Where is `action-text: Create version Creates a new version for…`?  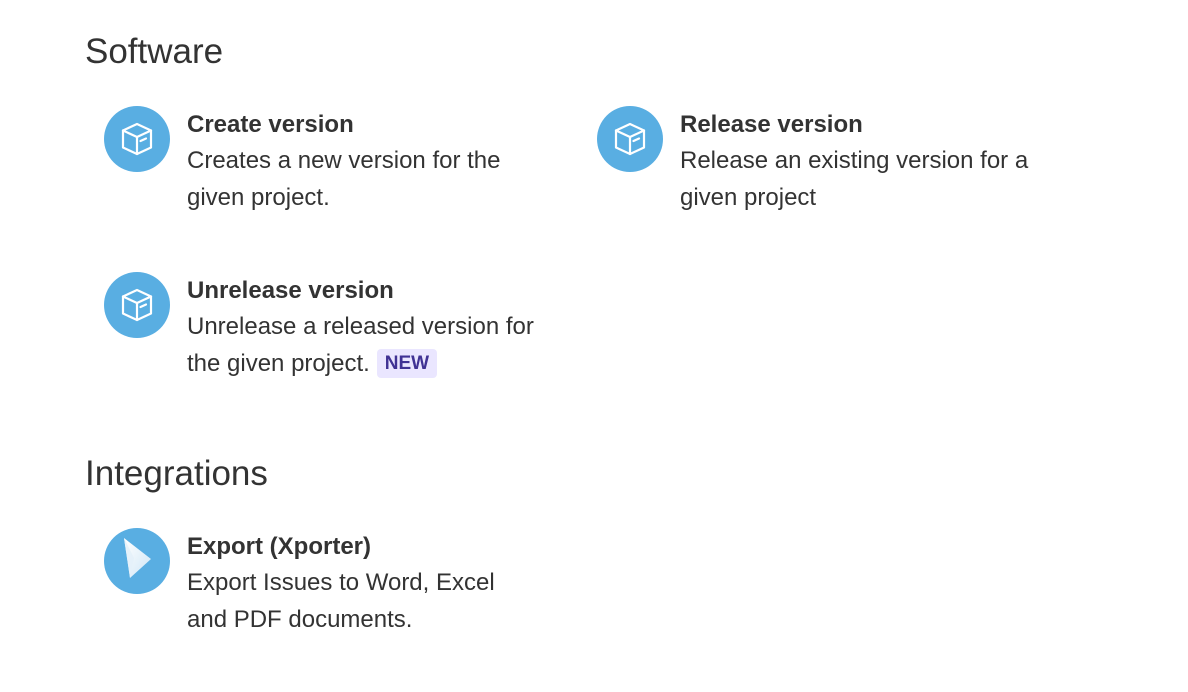 action-text: Create version Creates a new version for… is located at coordinates (344, 161).